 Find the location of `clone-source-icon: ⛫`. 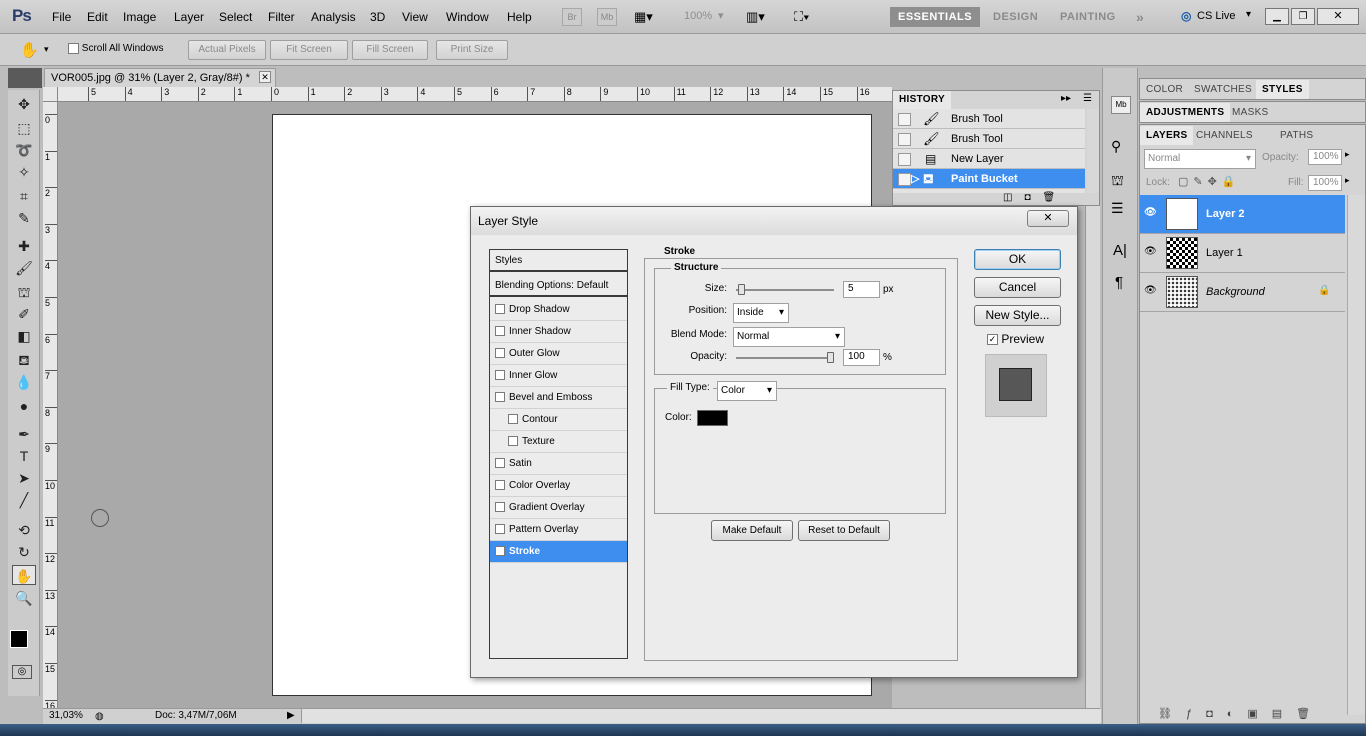

clone-source-icon: ⛫ is located at coordinates (1117, 181).